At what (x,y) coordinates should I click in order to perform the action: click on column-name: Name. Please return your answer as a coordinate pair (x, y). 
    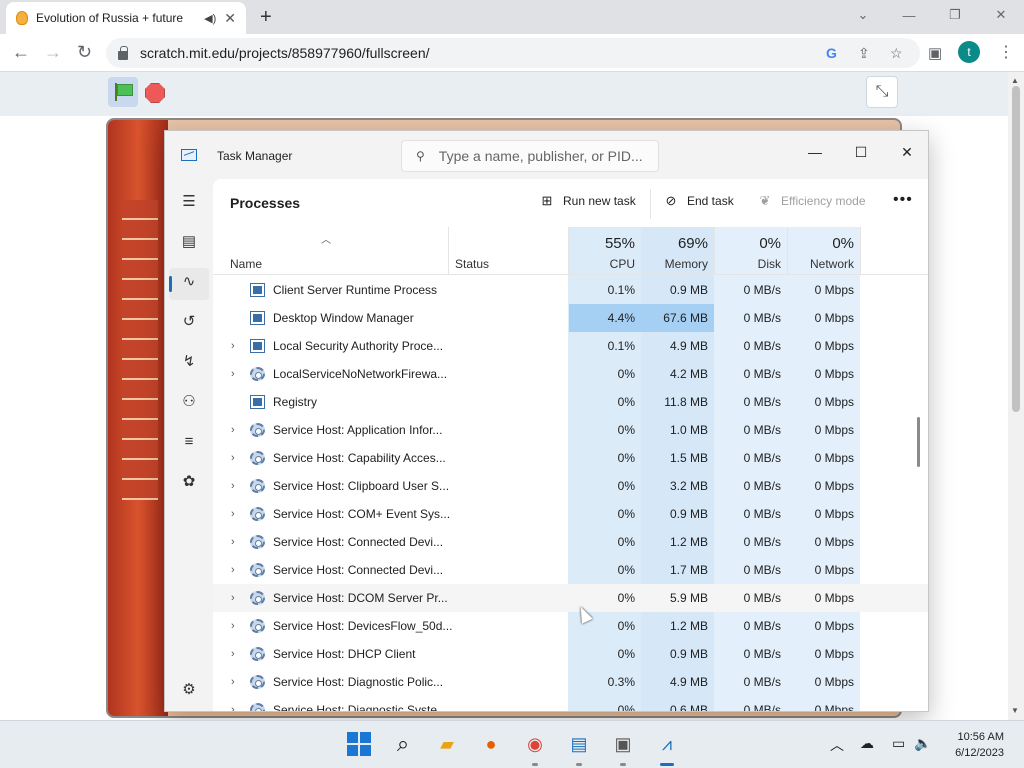
    Looking at the image, I should click on (330, 251).